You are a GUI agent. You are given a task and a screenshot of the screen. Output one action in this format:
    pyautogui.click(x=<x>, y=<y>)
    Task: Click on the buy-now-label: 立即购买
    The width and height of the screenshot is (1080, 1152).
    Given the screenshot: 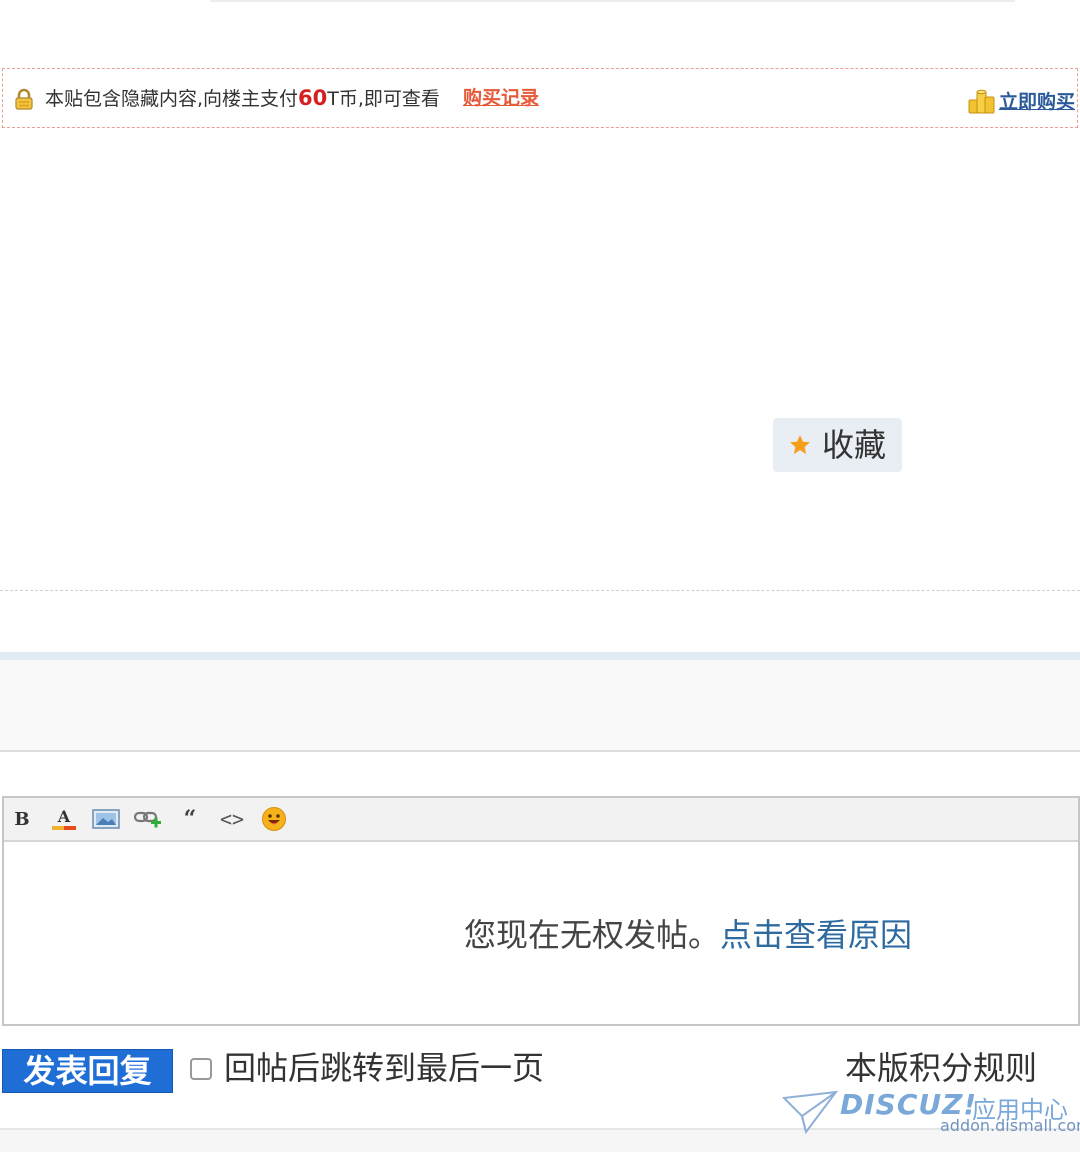 What is the action you would take?
    pyautogui.click(x=1036, y=101)
    